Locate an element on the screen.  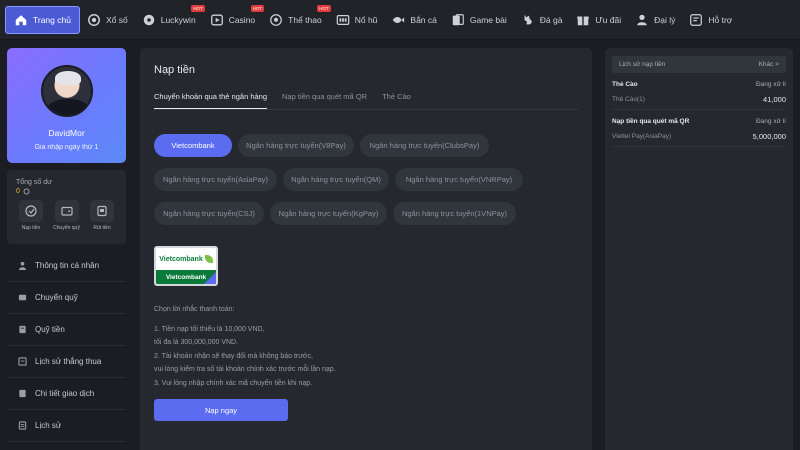
fund-icon is located at coordinates (22, 329).